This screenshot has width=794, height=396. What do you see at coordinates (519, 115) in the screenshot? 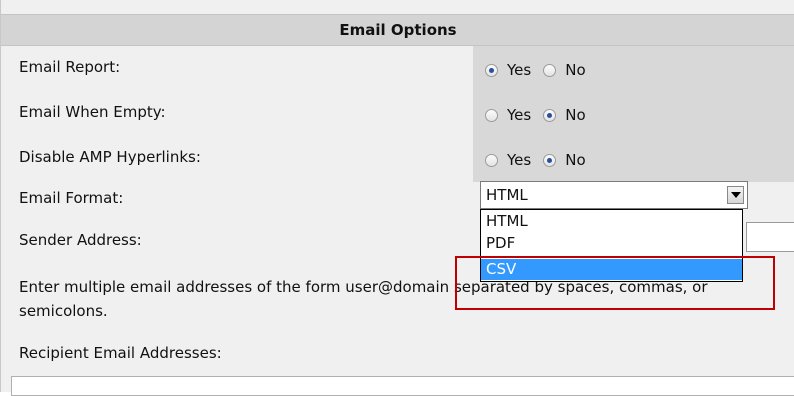
I see `email-when-empty-yes-label: Yes` at bounding box center [519, 115].